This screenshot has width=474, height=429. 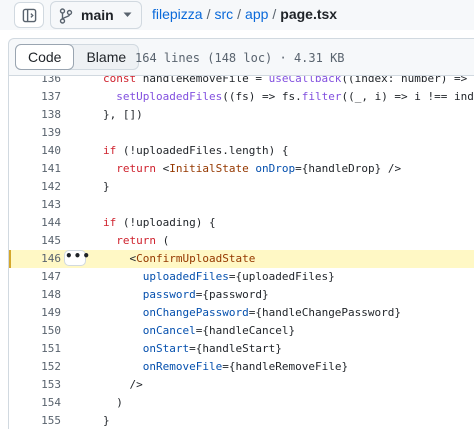 I want to click on code-line: 146 ••• <ConfirmUploadState, so click(x=241, y=259).